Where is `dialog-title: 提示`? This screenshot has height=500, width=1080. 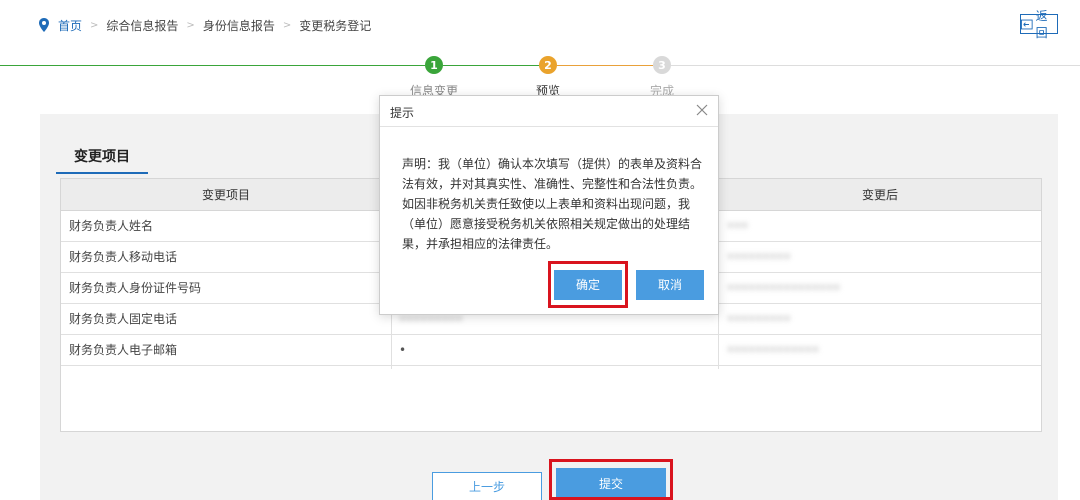 dialog-title: 提示 is located at coordinates (402, 113).